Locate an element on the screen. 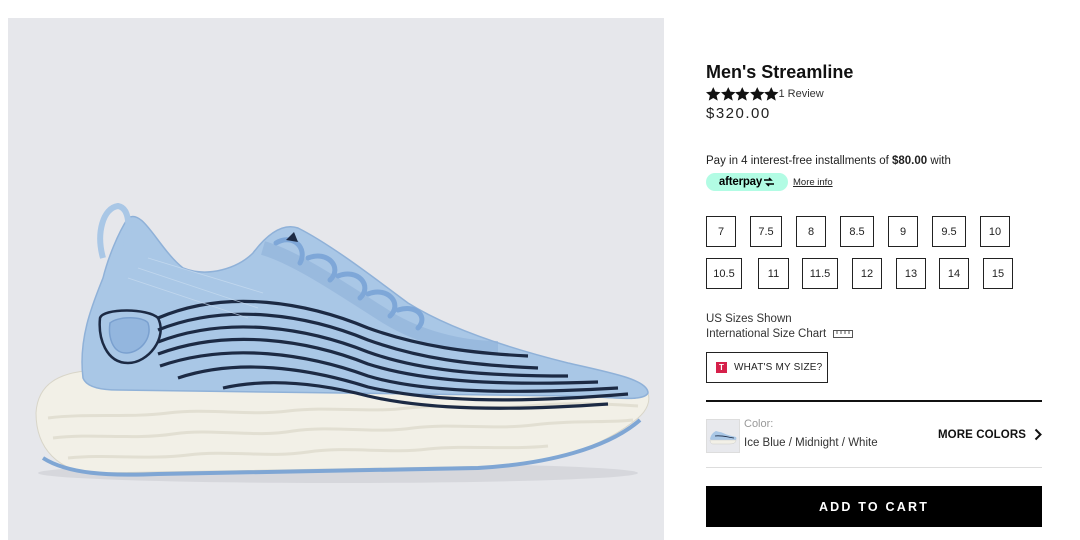 This screenshot has width=1080, height=540. rating-stars is located at coordinates (742, 94).